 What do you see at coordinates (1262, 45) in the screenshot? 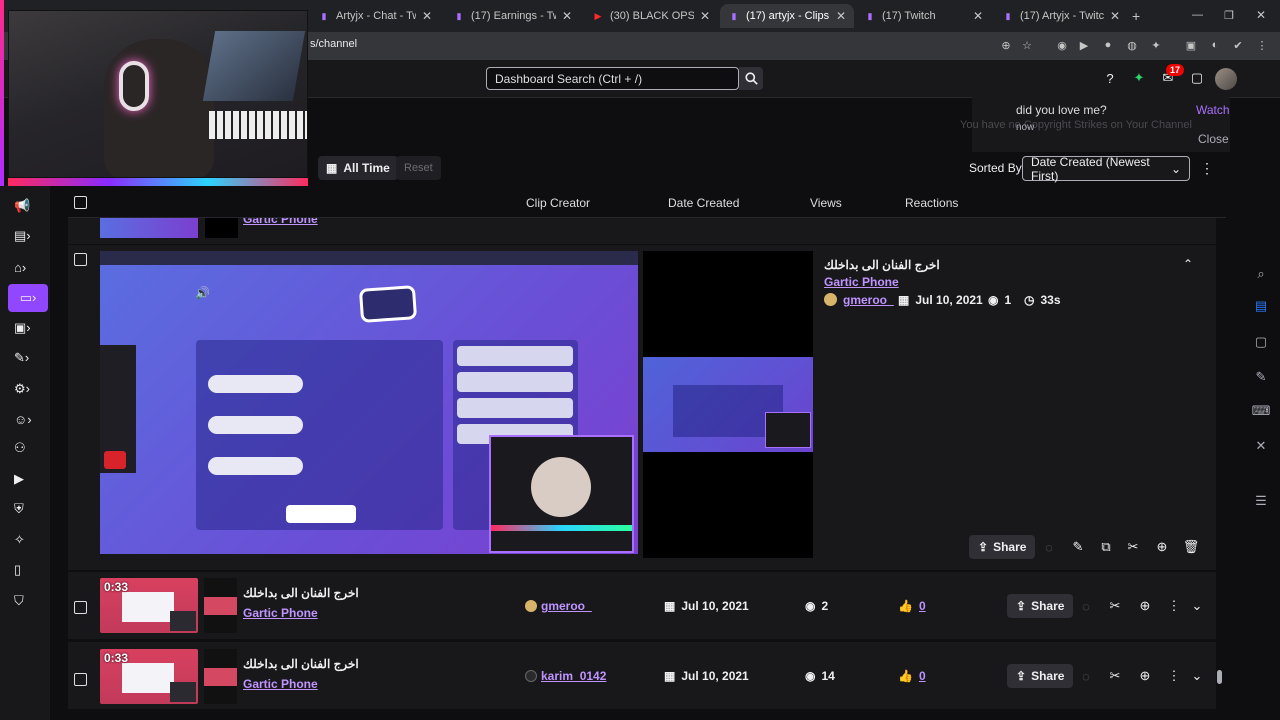
I see `menu-kebab-icon: ⋮` at bounding box center [1262, 45].